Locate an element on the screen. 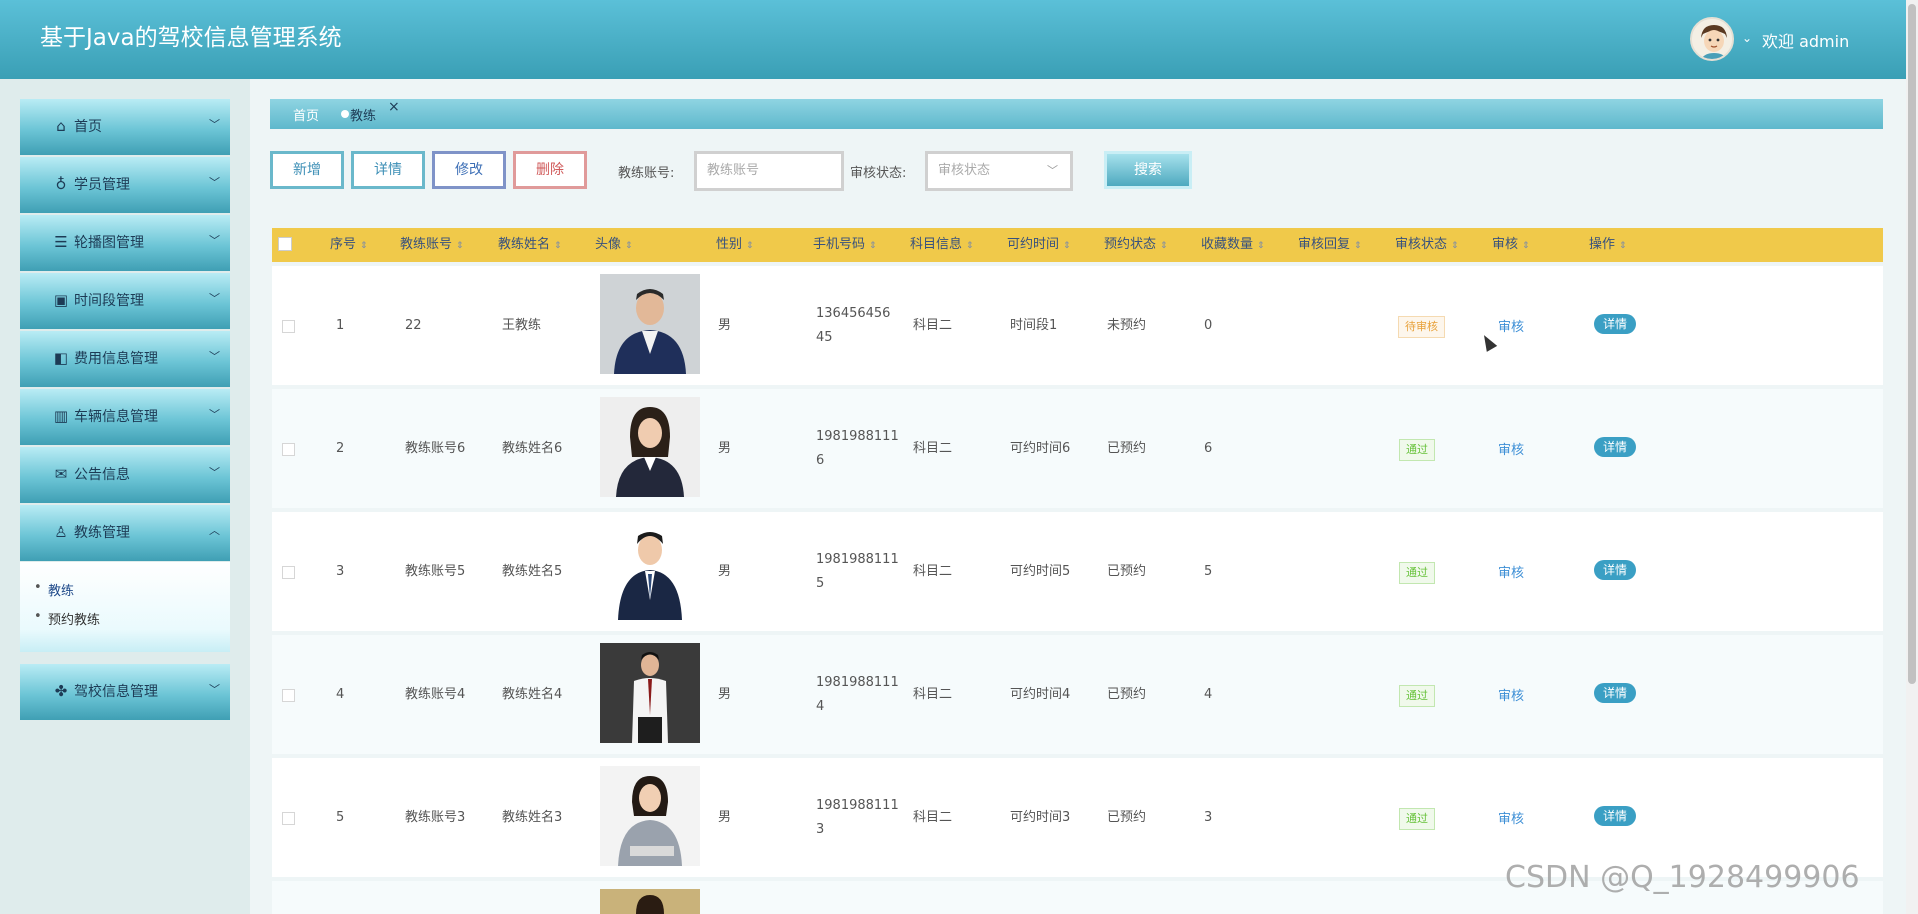 This screenshot has height=914, width=1918. column-header: 审核 ⇕ is located at coordinates (1511, 245).